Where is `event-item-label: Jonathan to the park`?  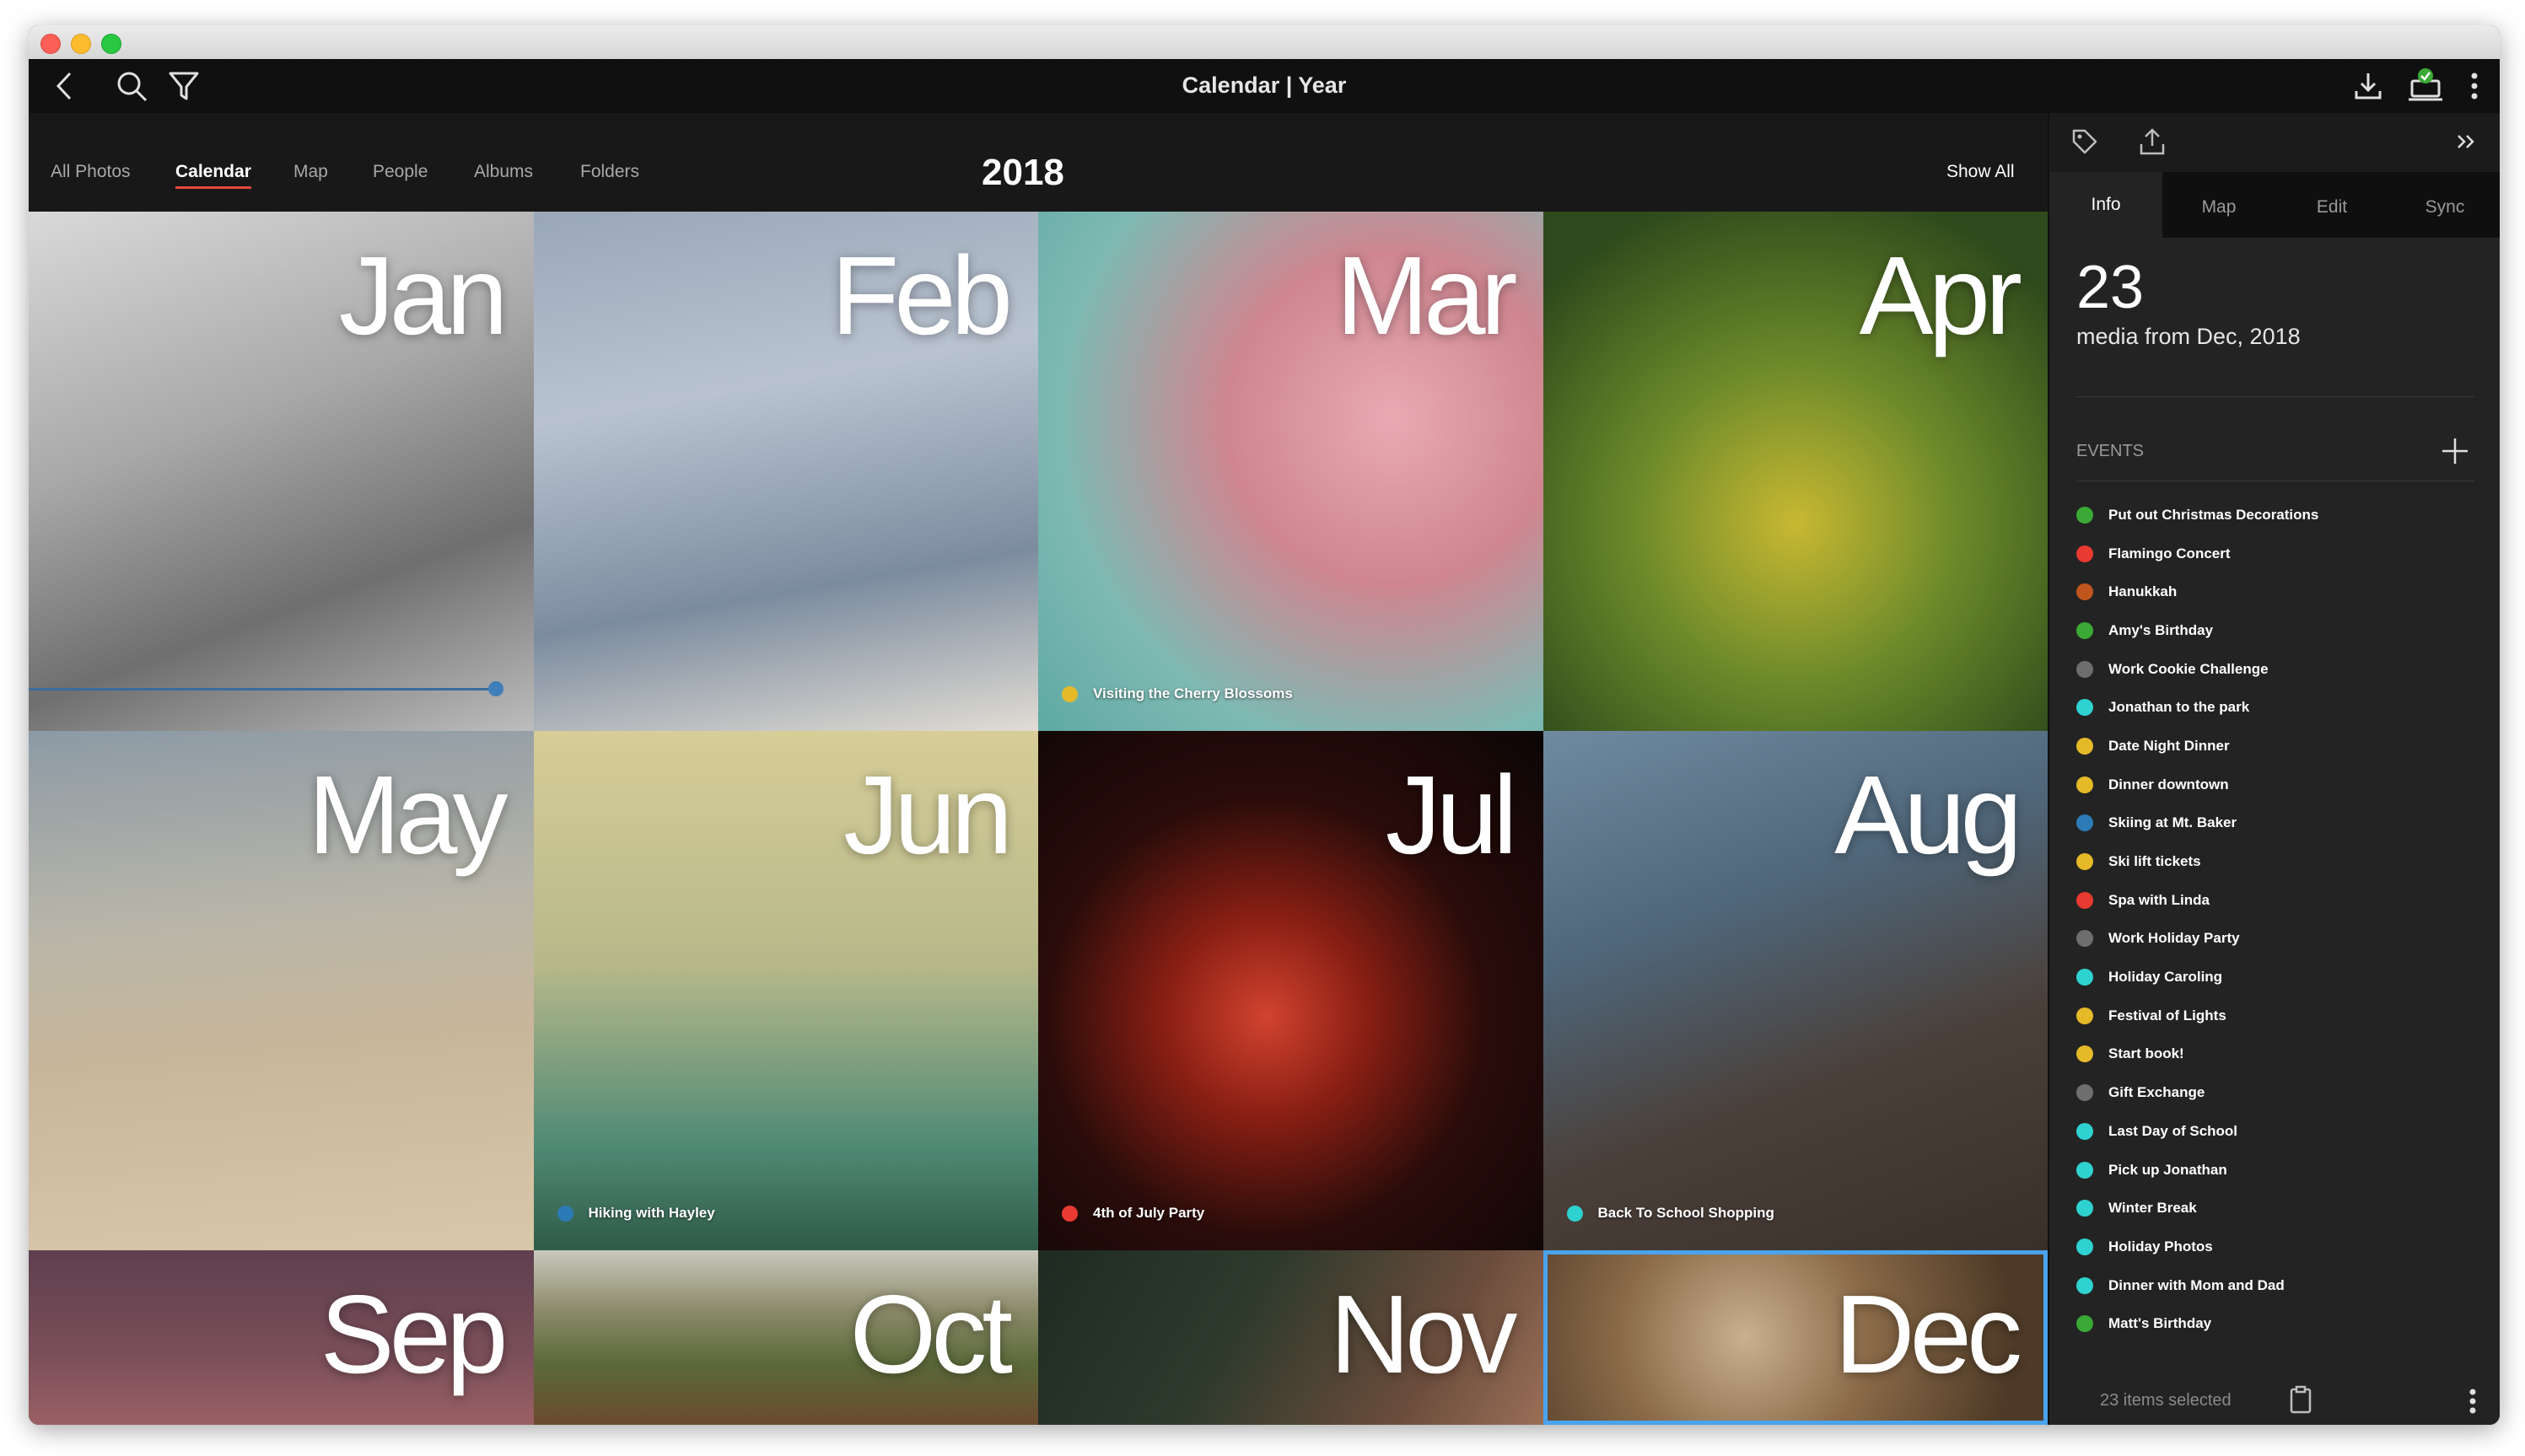 event-item-label: Jonathan to the park is located at coordinates (2179, 707).